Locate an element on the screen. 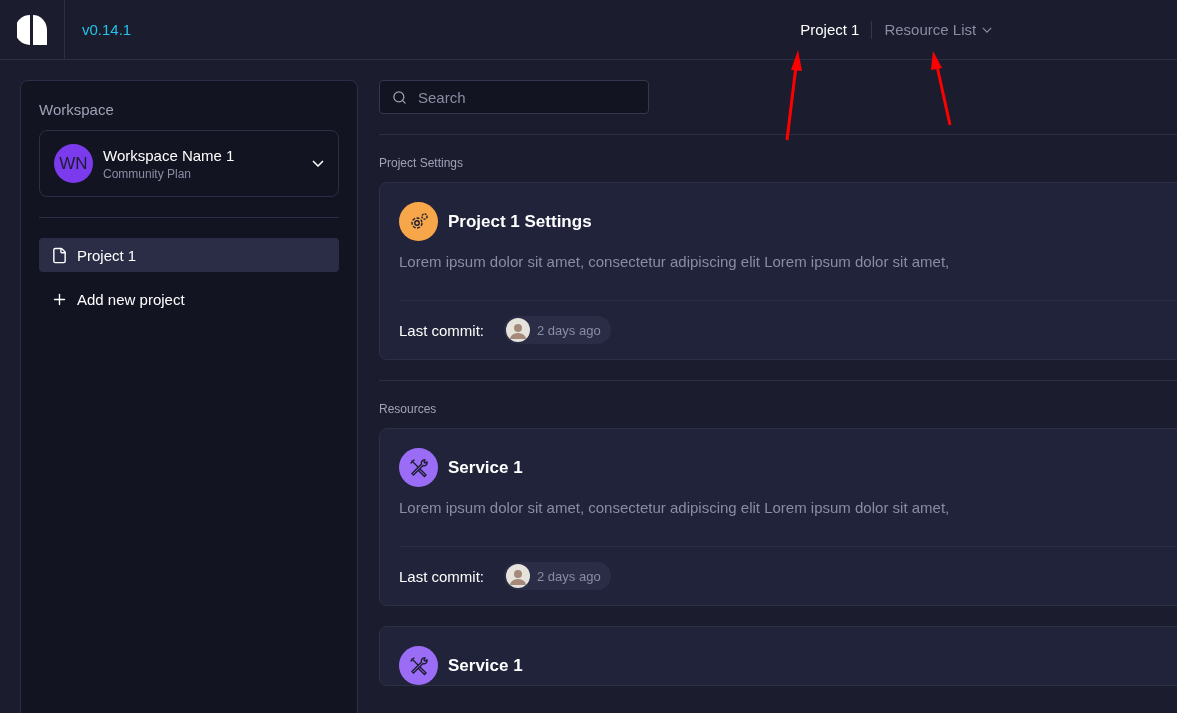  workspace-plan: Community Plan is located at coordinates (148, 173).